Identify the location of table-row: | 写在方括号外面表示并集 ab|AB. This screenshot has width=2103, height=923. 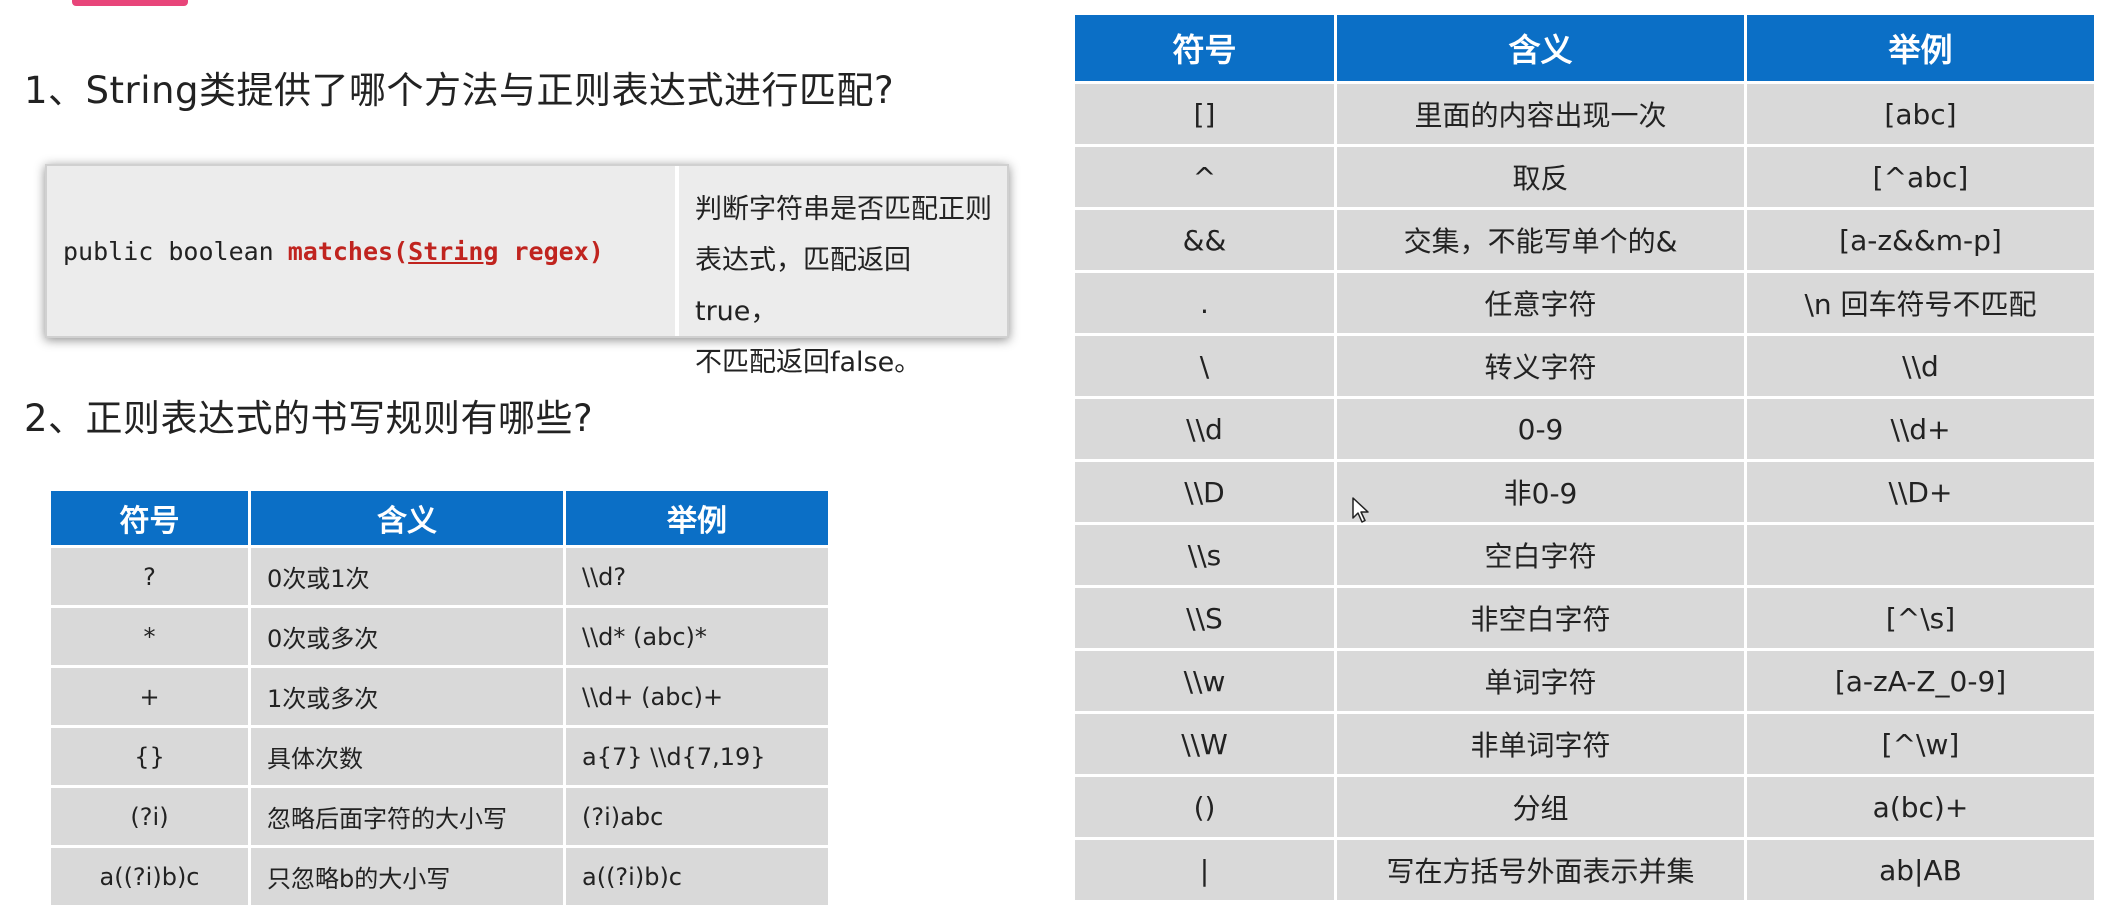
(1584, 870).